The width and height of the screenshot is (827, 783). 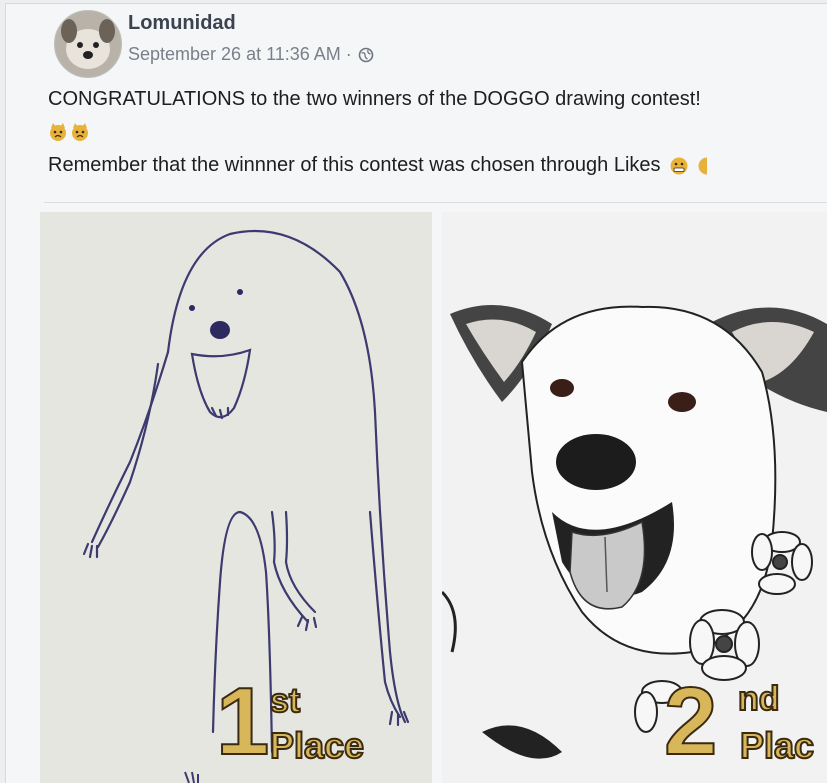 What do you see at coordinates (366, 54) in the screenshot?
I see `globe-icon` at bounding box center [366, 54].